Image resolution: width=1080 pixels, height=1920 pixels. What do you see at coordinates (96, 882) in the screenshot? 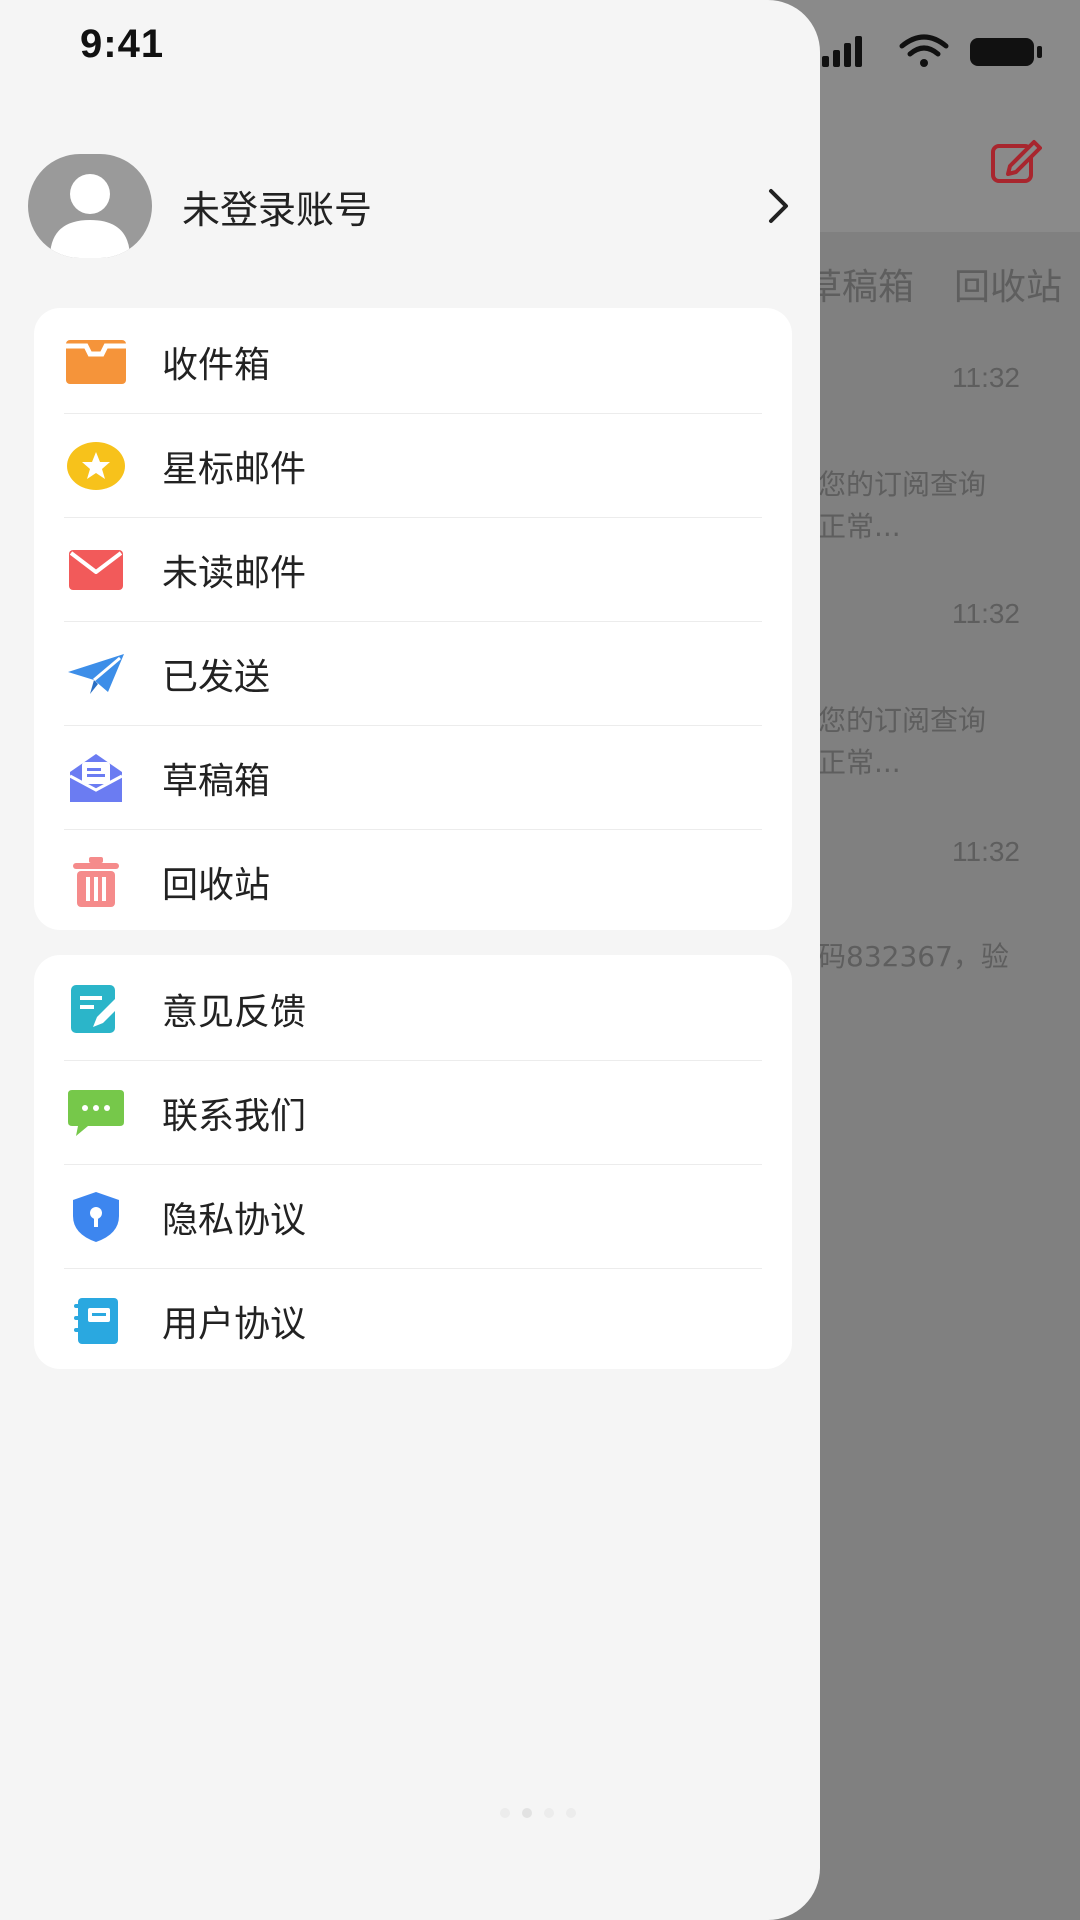
I see `trash-icon` at bounding box center [96, 882].